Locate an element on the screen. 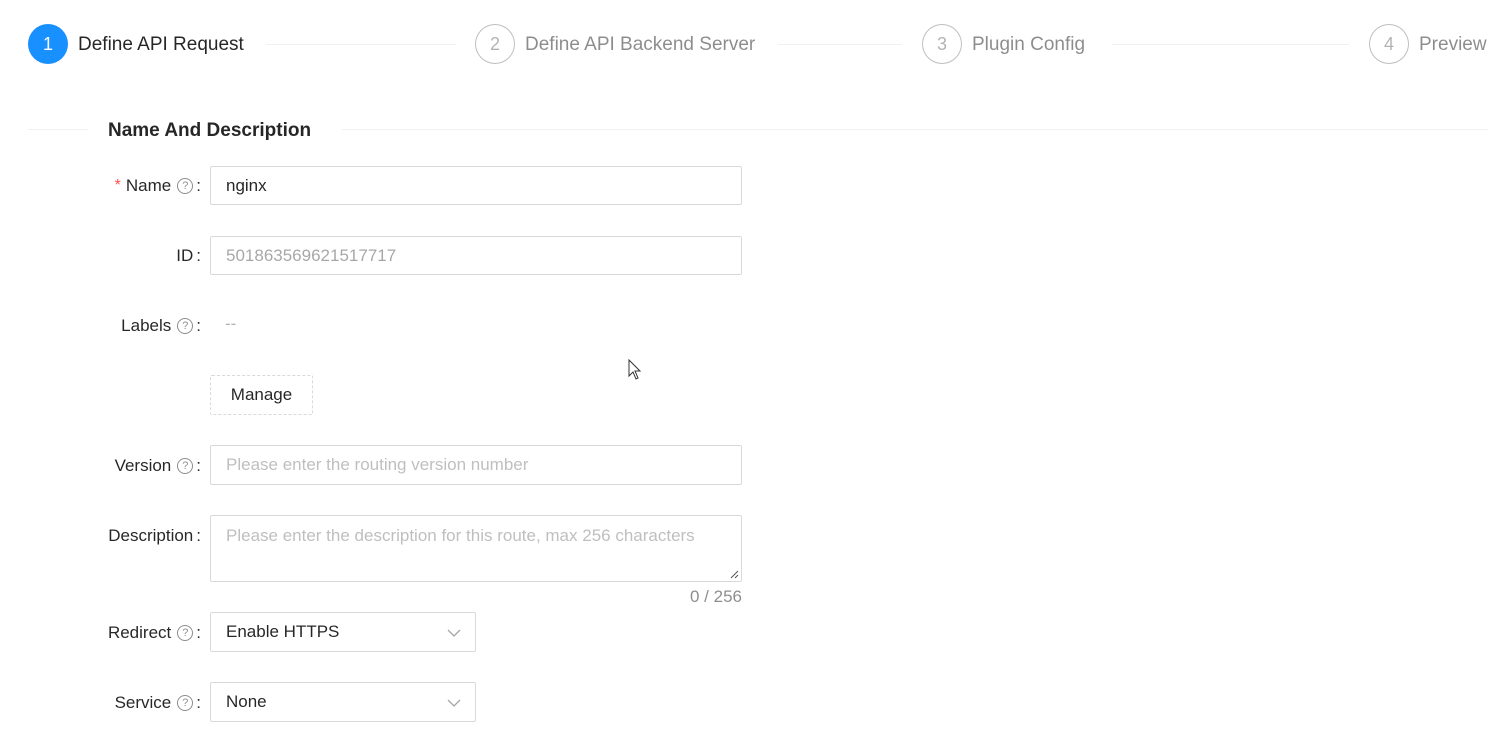  manage-labels-button: Manage is located at coordinates (261, 395).